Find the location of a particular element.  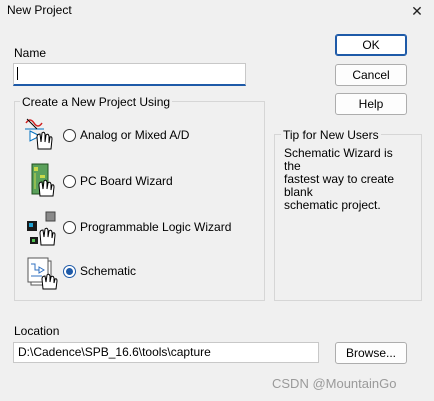

programmable-logic-radio is located at coordinates (69, 227).